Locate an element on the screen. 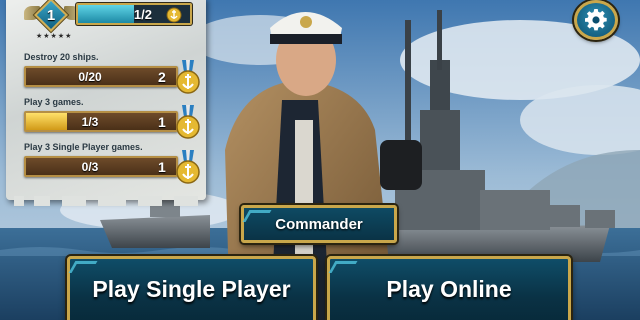 The height and width of the screenshot is (320, 640). mission-progress-bar: 0/20 2 is located at coordinates (101, 76).